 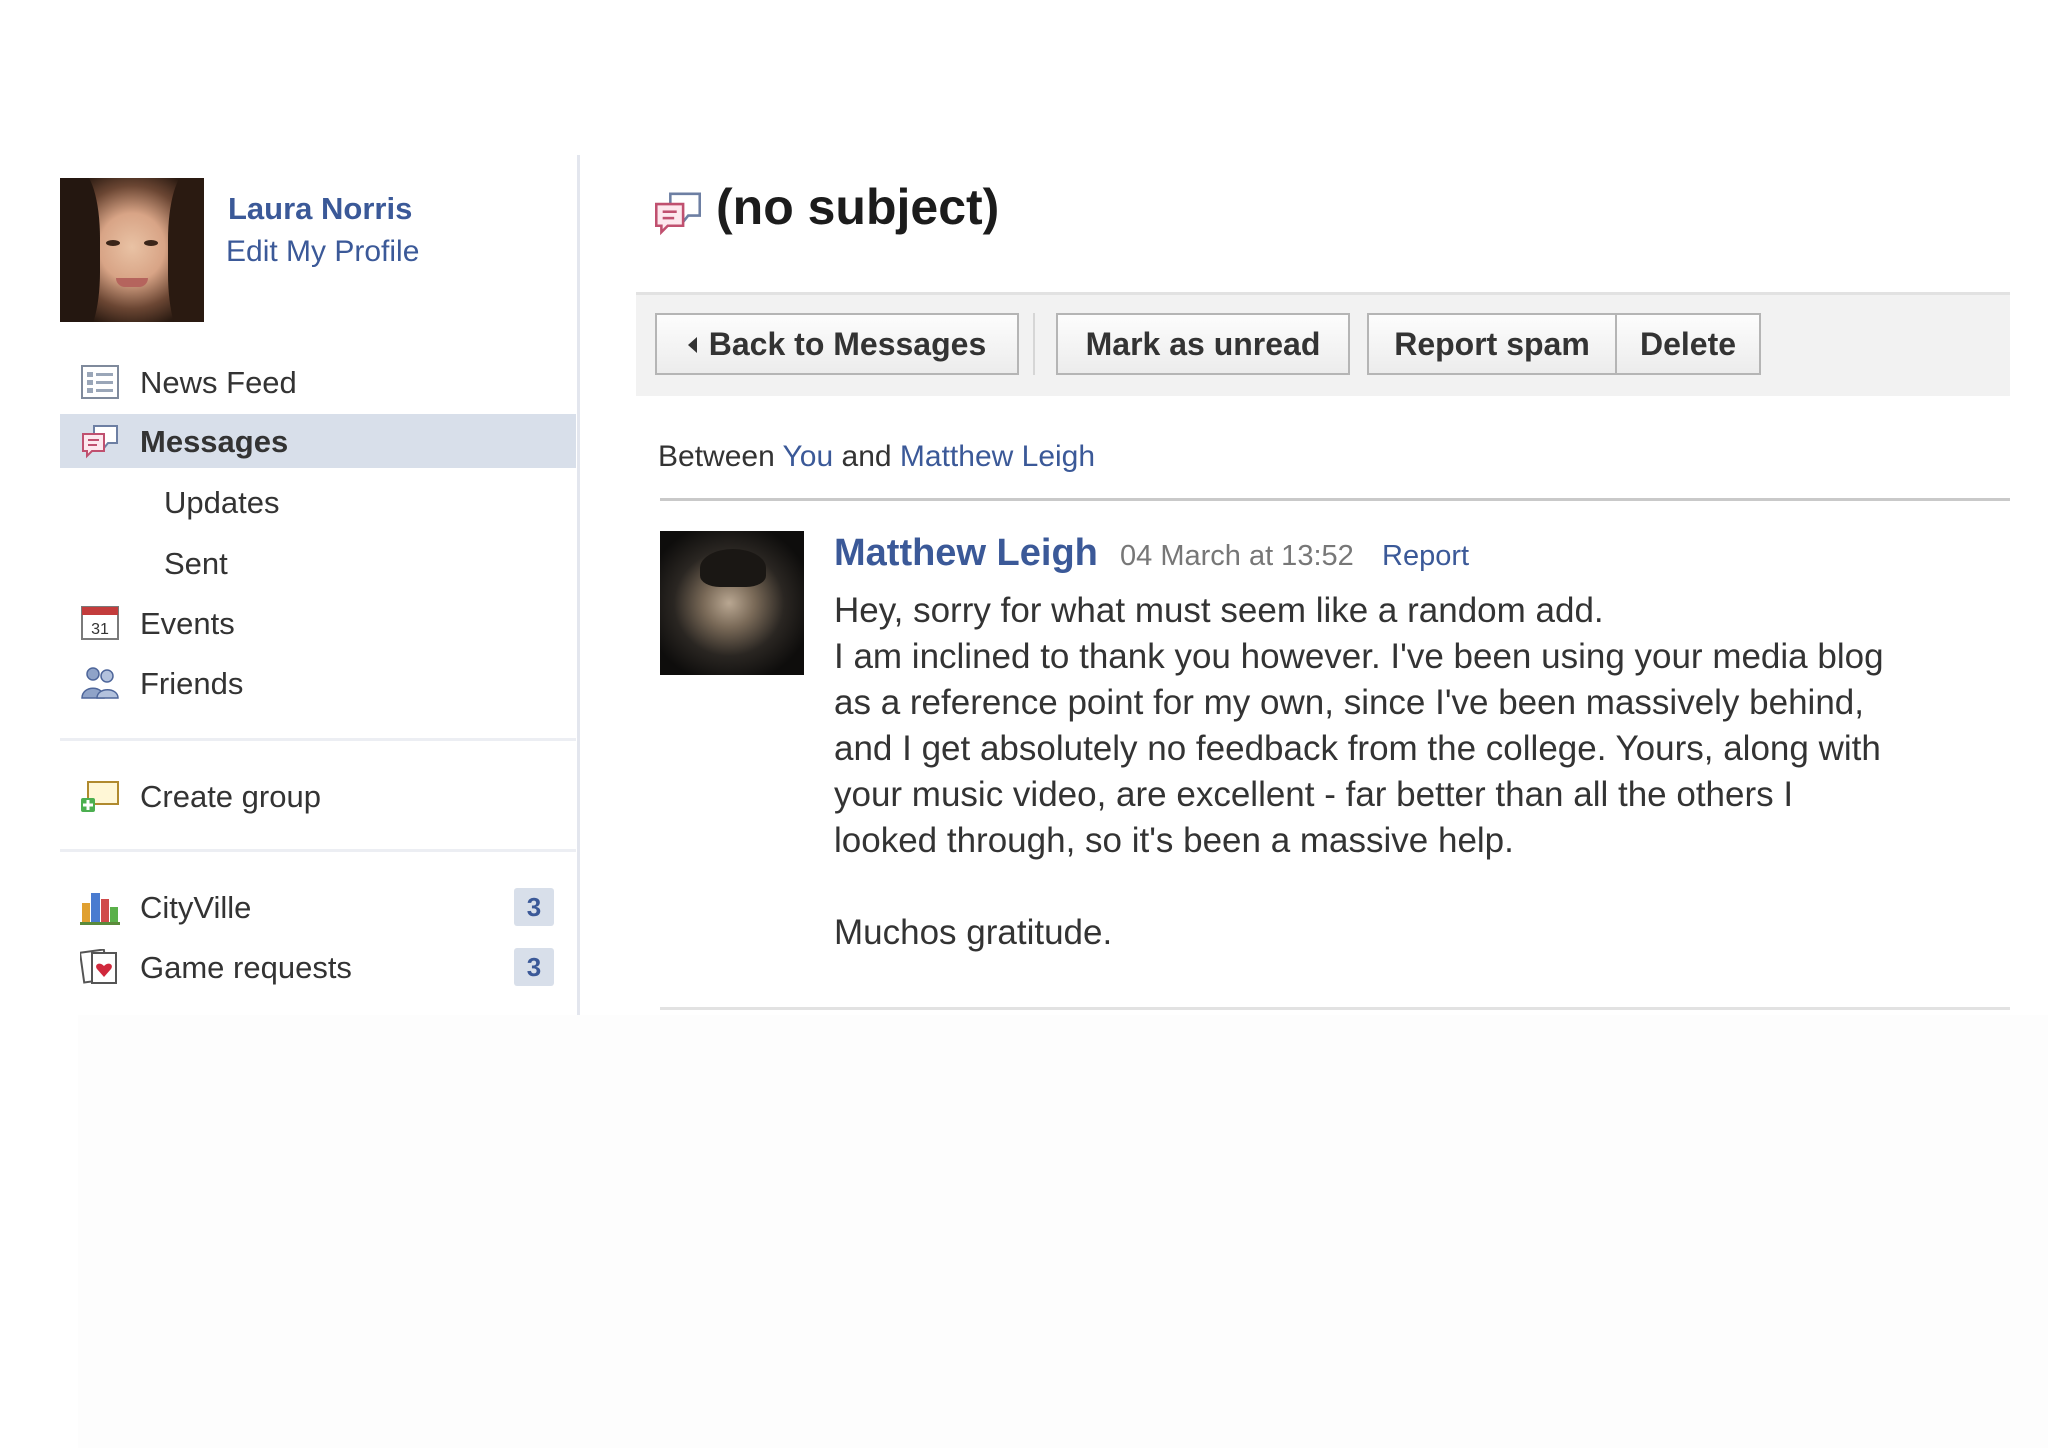 What do you see at coordinates (1237, 556) in the screenshot?
I see `message-timestamp: 04 March at 13:52` at bounding box center [1237, 556].